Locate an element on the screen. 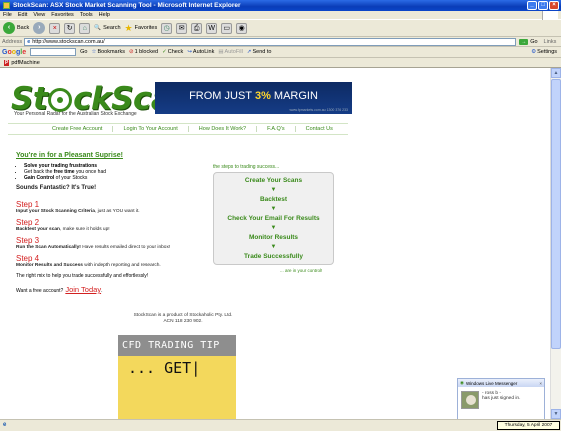 This screenshot has width=561, height=431. block-icon: ⊘ is located at coordinates (131, 52).